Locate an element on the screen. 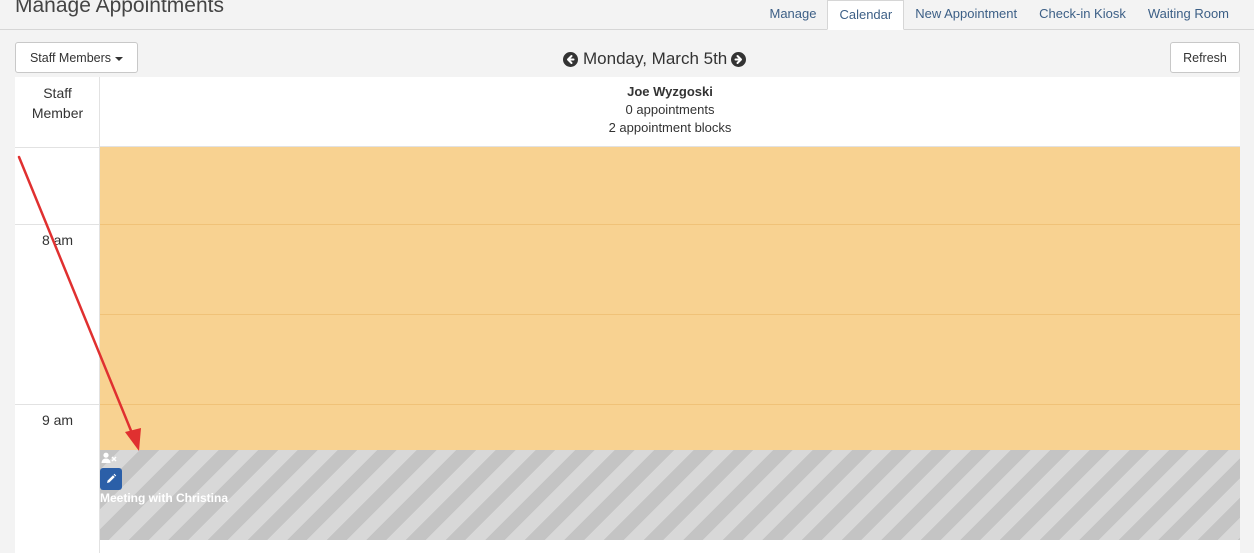  date-navigation: Monday, March 5th is located at coordinates (655, 59).